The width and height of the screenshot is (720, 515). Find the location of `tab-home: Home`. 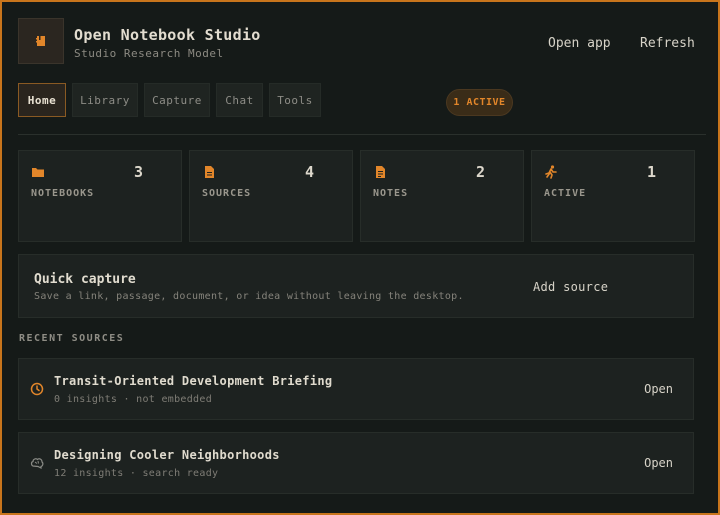

tab-home: Home is located at coordinates (42, 100).